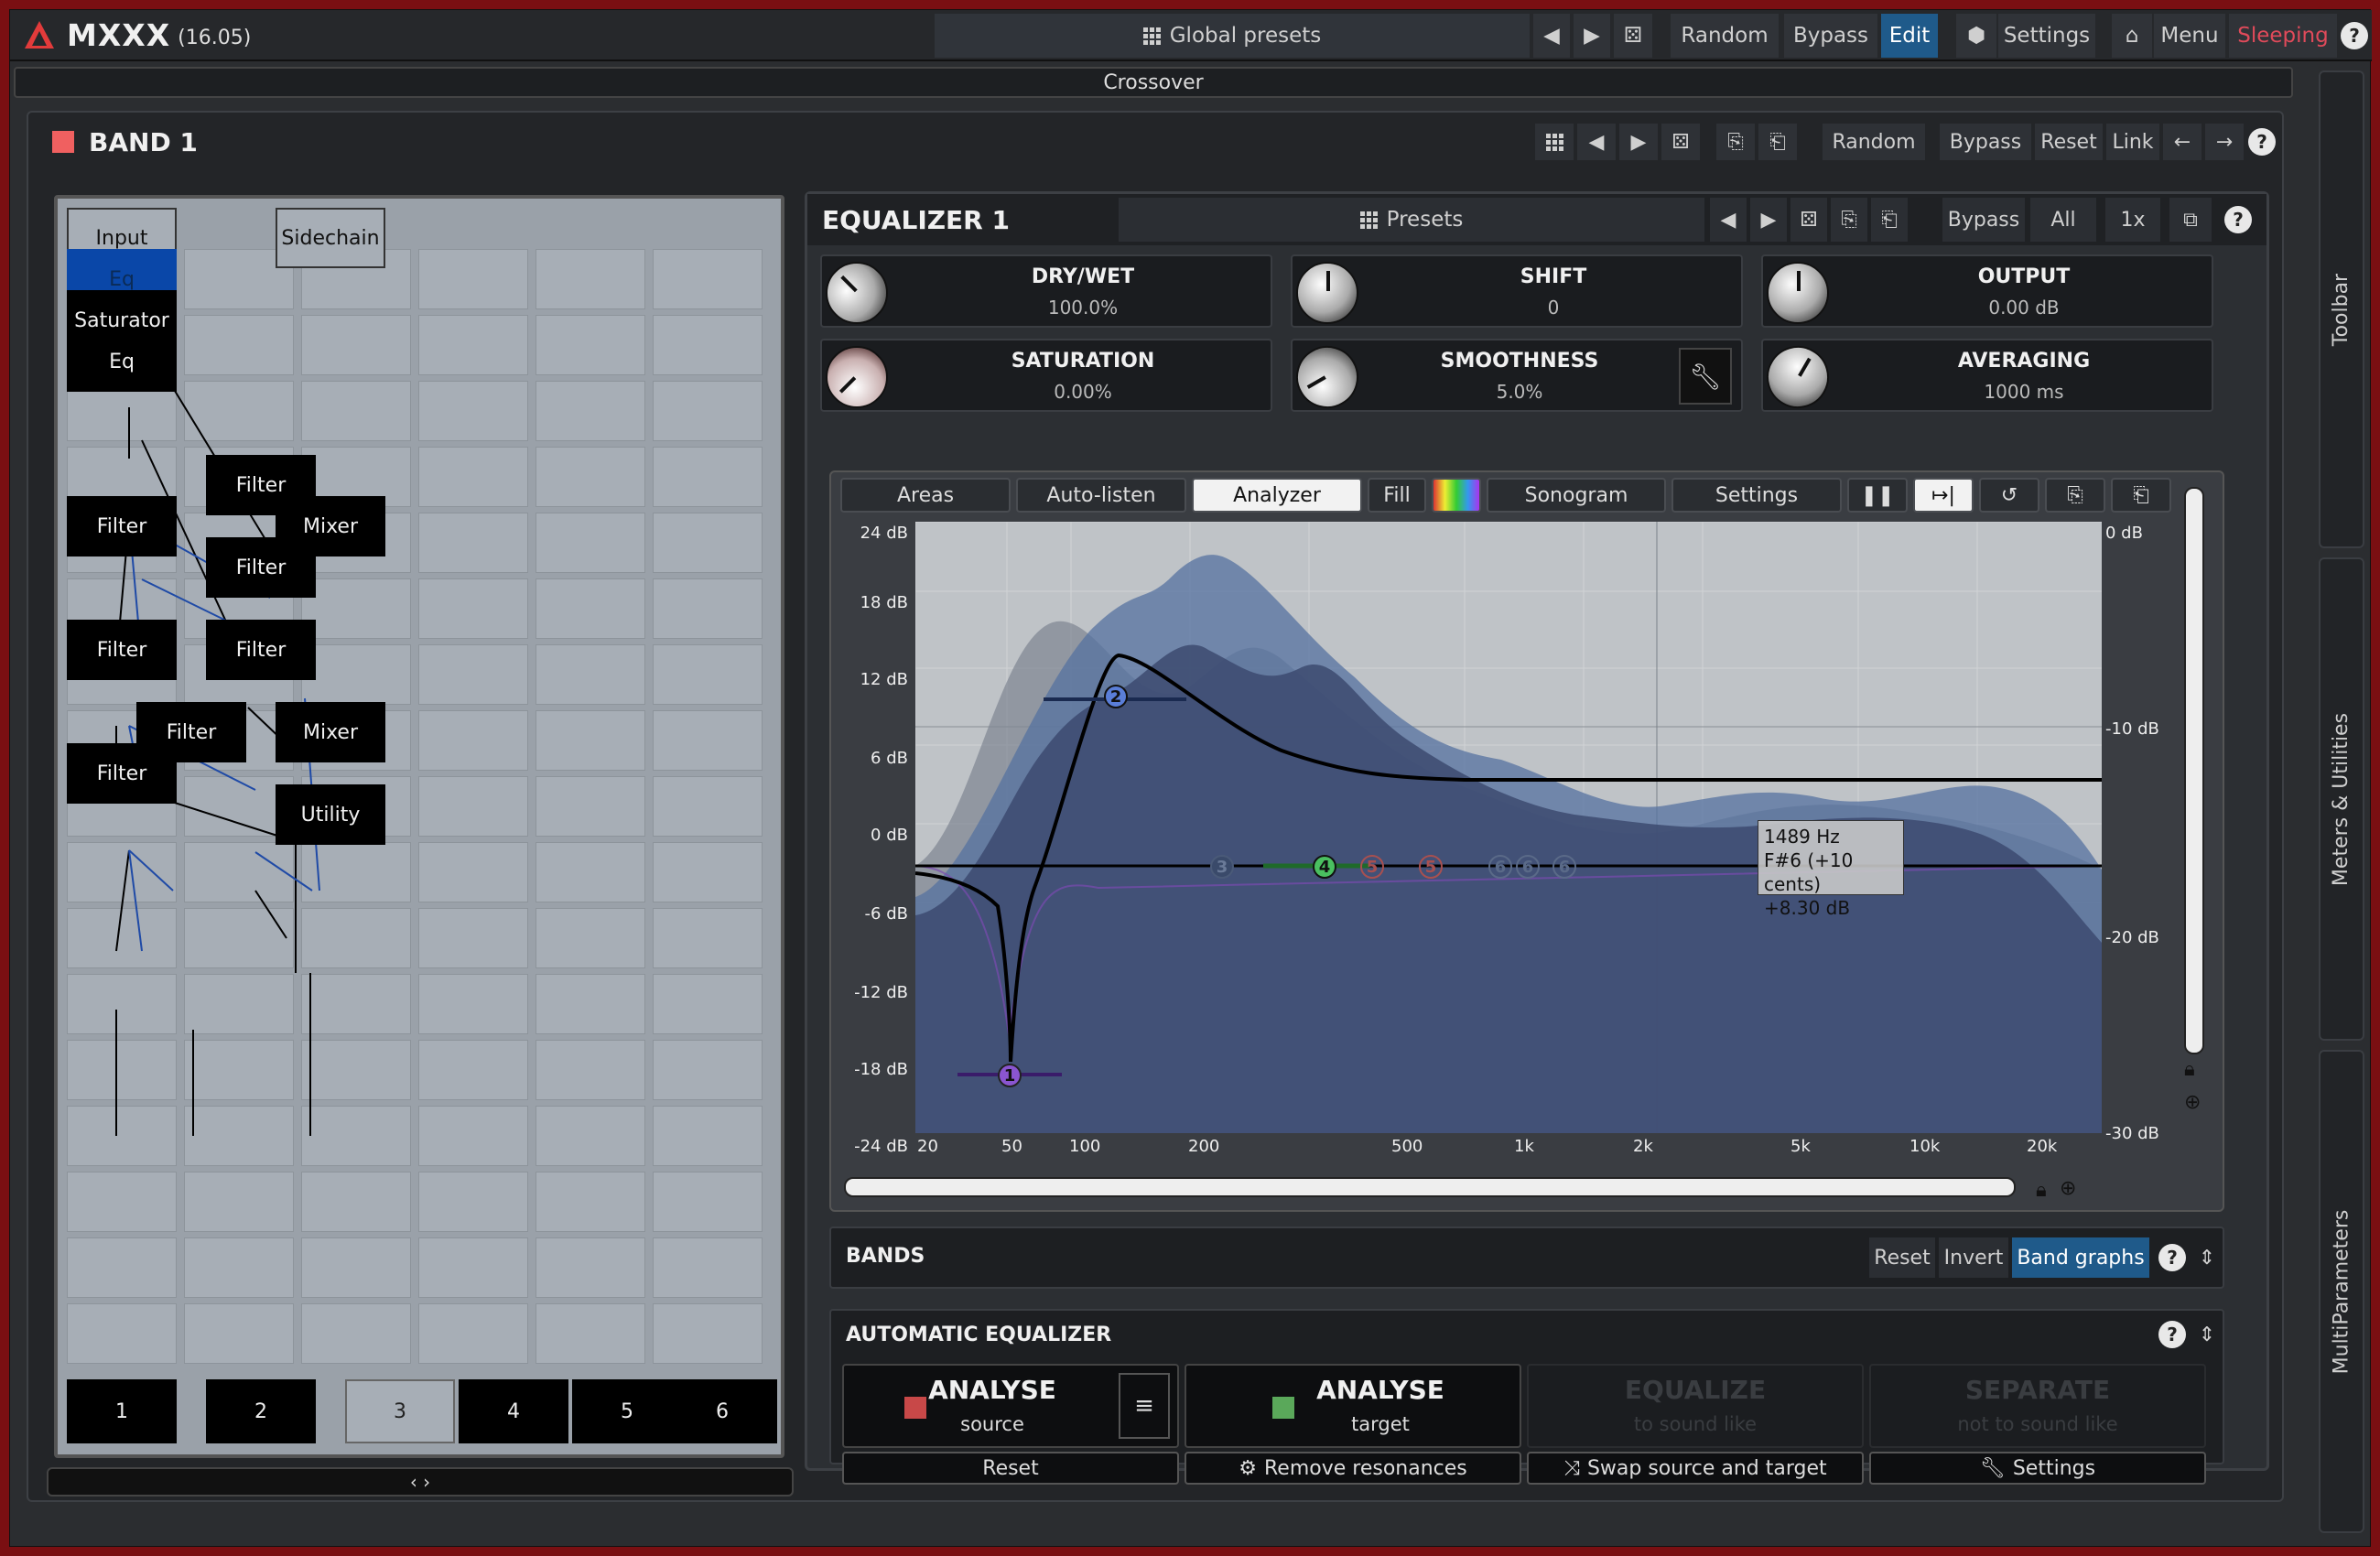 Image resolution: width=2380 pixels, height=1556 pixels. What do you see at coordinates (1777, 142) in the screenshot?
I see `band-paste-button: ⎗` at bounding box center [1777, 142].